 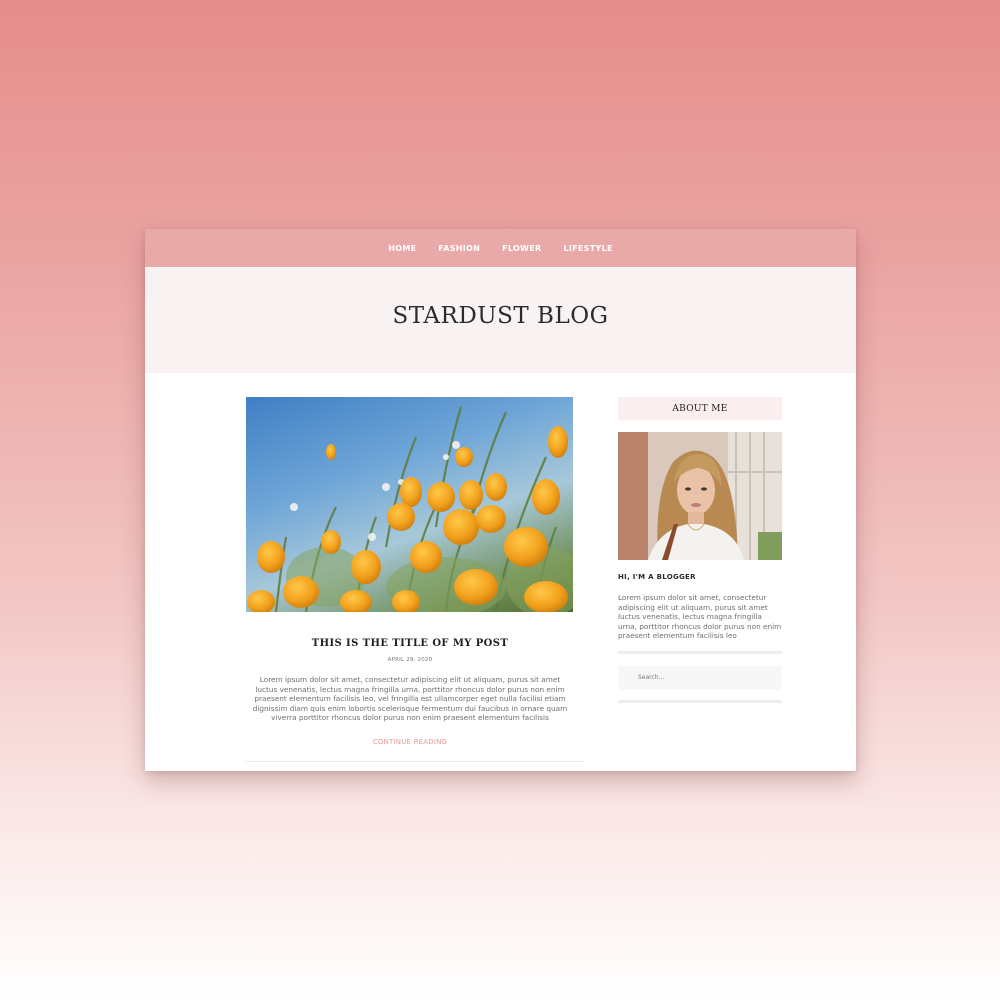 What do you see at coordinates (657, 577) in the screenshot?
I see `about-me-subtitle: HI, I'M A BLOGGER` at bounding box center [657, 577].